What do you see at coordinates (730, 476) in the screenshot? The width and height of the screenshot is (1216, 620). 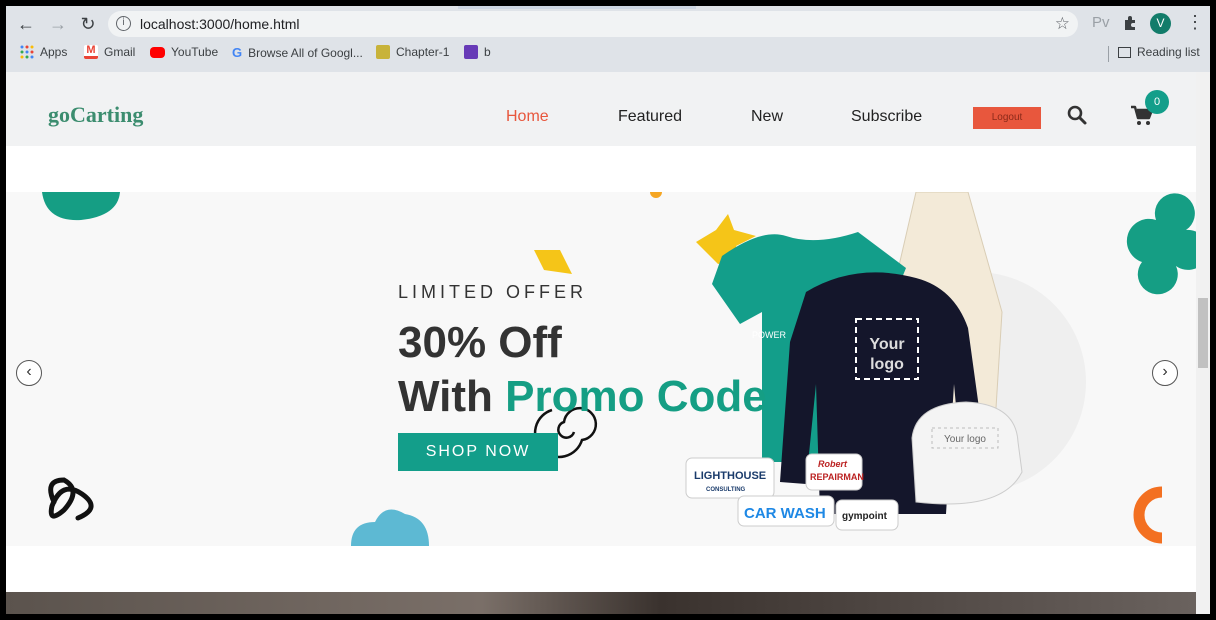 I see `sticker-lighthouse: LIGHTHOUSE` at bounding box center [730, 476].